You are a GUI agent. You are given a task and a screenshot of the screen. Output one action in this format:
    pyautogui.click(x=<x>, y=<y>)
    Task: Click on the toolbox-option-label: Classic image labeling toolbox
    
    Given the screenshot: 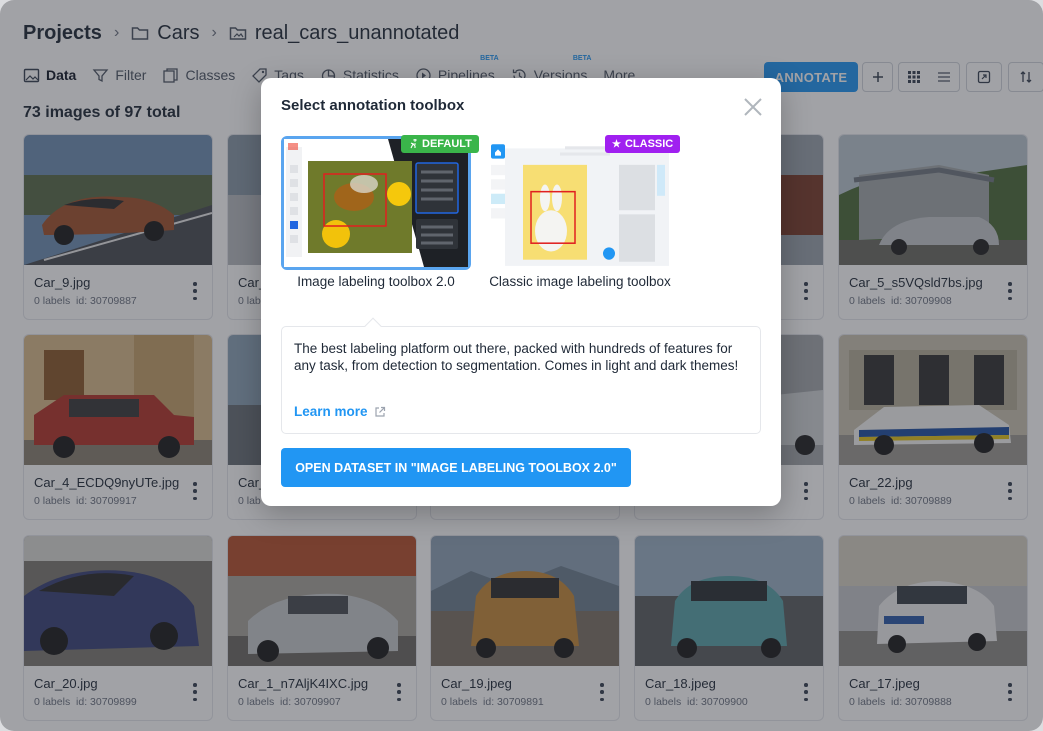 What is the action you would take?
    pyautogui.click(x=580, y=281)
    